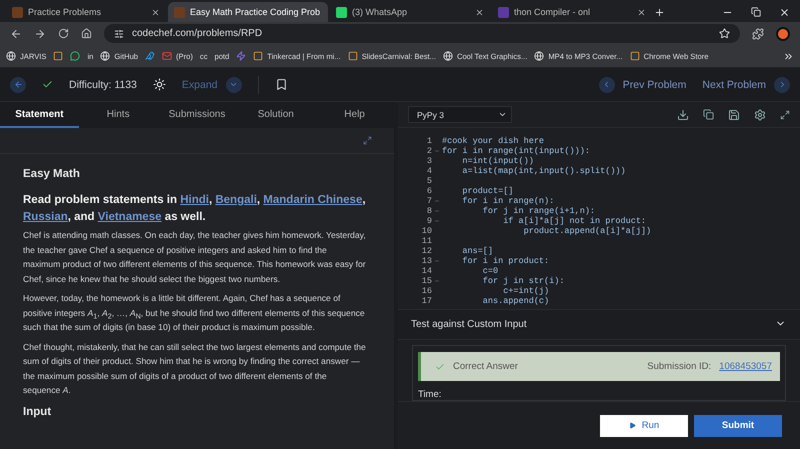 The height and width of the screenshot is (449, 800). I want to click on bookmark-icon, so click(281, 84).